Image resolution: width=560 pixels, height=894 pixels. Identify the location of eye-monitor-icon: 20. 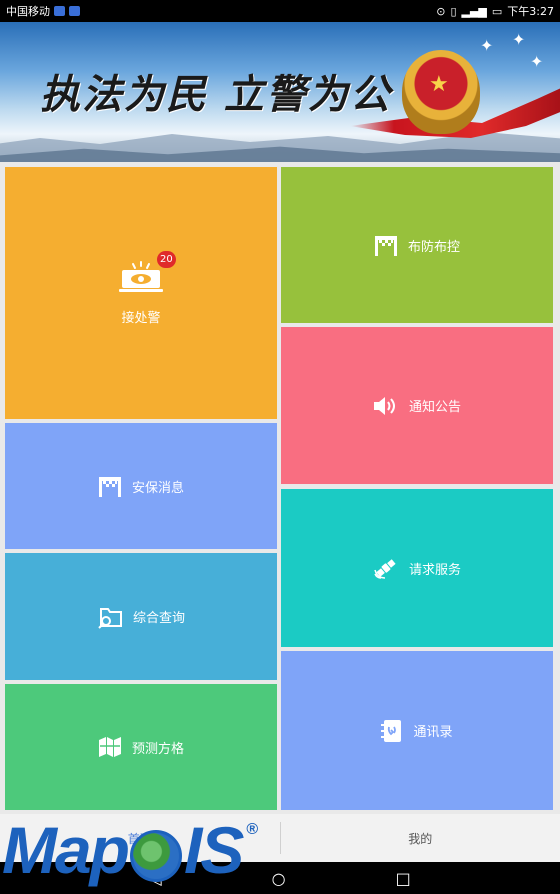
(147, 272).